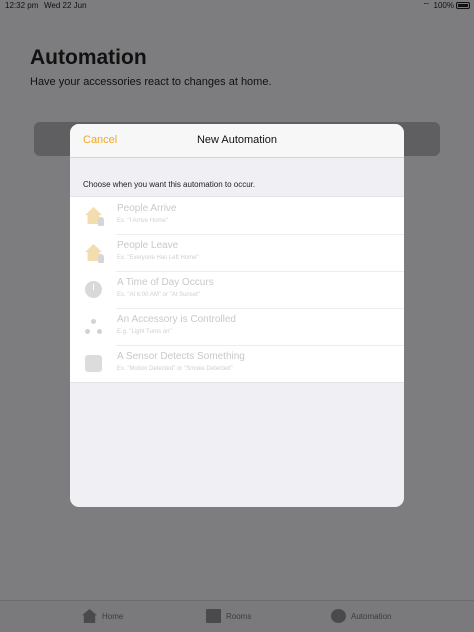  What do you see at coordinates (237, 215) in the screenshot?
I see `option-people-arrive: People Arrive Ex. "I Arrive Home"` at bounding box center [237, 215].